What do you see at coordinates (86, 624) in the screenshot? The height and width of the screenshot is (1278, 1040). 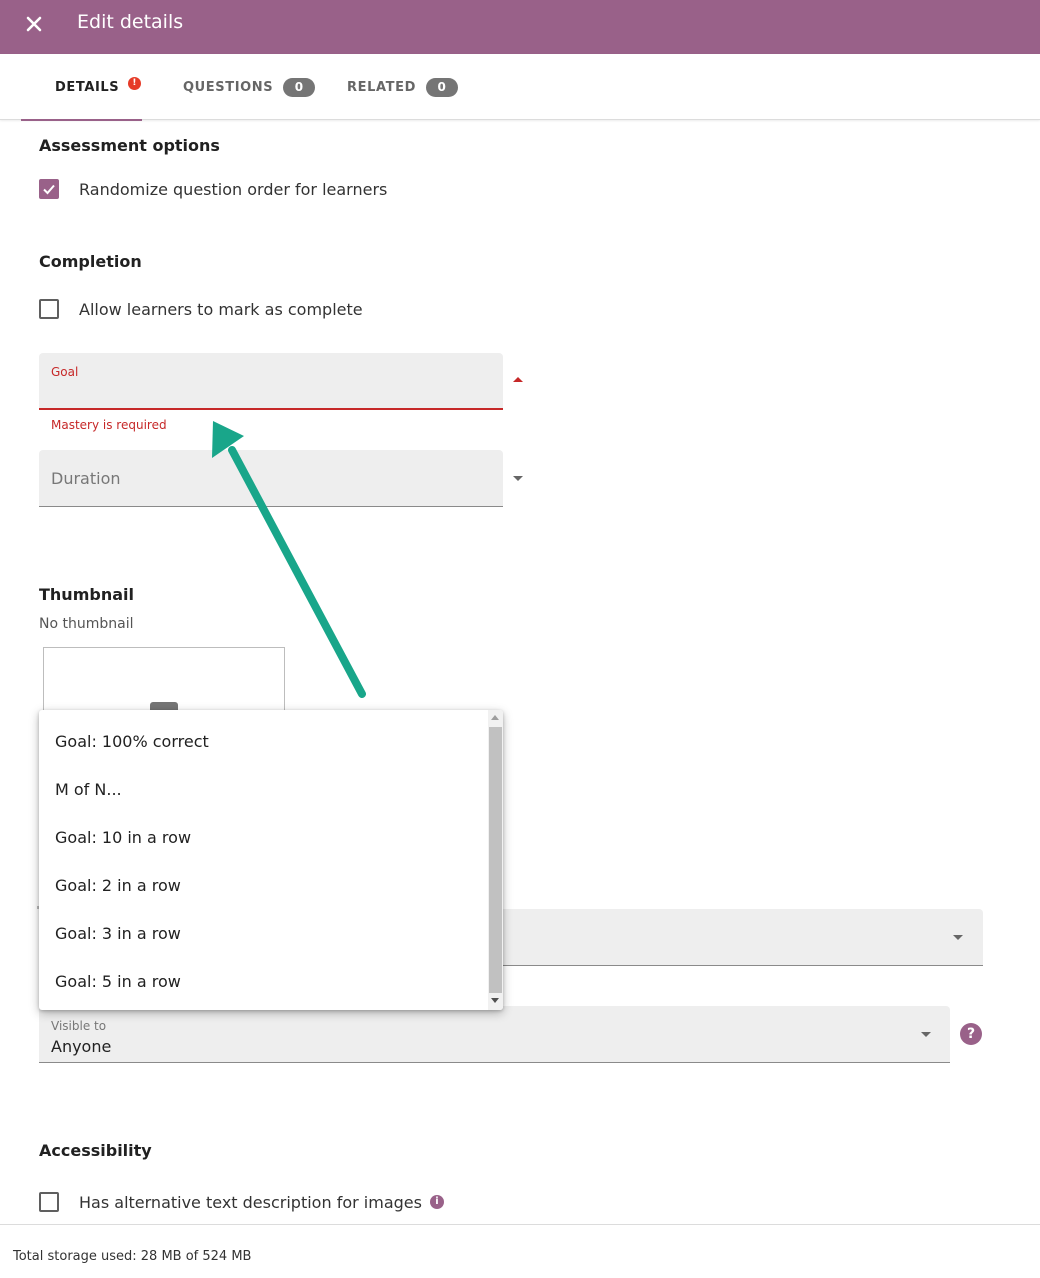 I see `thumbnail-note: No thumbnail` at bounding box center [86, 624].